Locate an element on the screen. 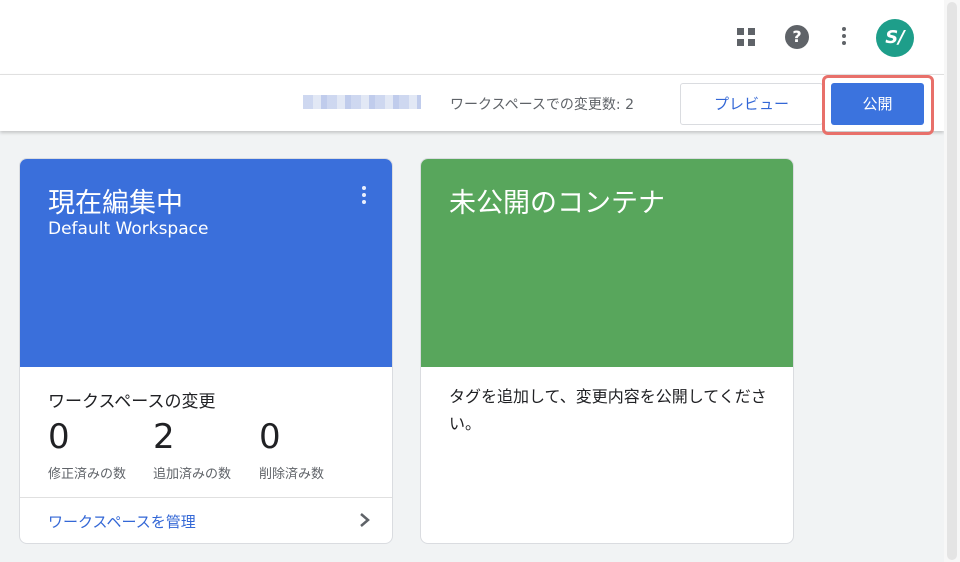 This screenshot has width=960, height=562. stat-modified: 0 修正済みの数 is located at coordinates (103, 449).